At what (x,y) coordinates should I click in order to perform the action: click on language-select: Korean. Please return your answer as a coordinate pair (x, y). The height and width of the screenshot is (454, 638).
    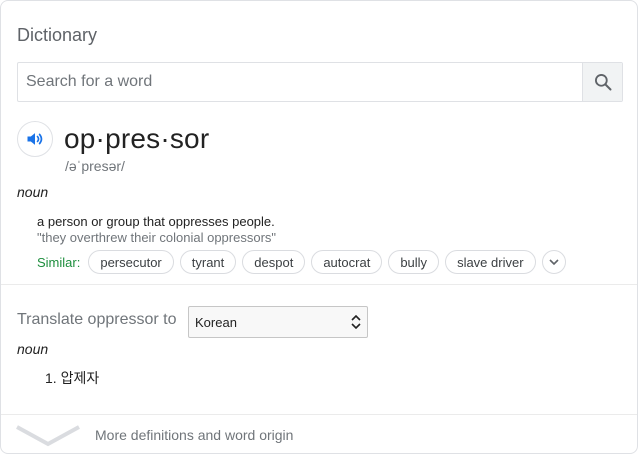
    Looking at the image, I should click on (278, 322).